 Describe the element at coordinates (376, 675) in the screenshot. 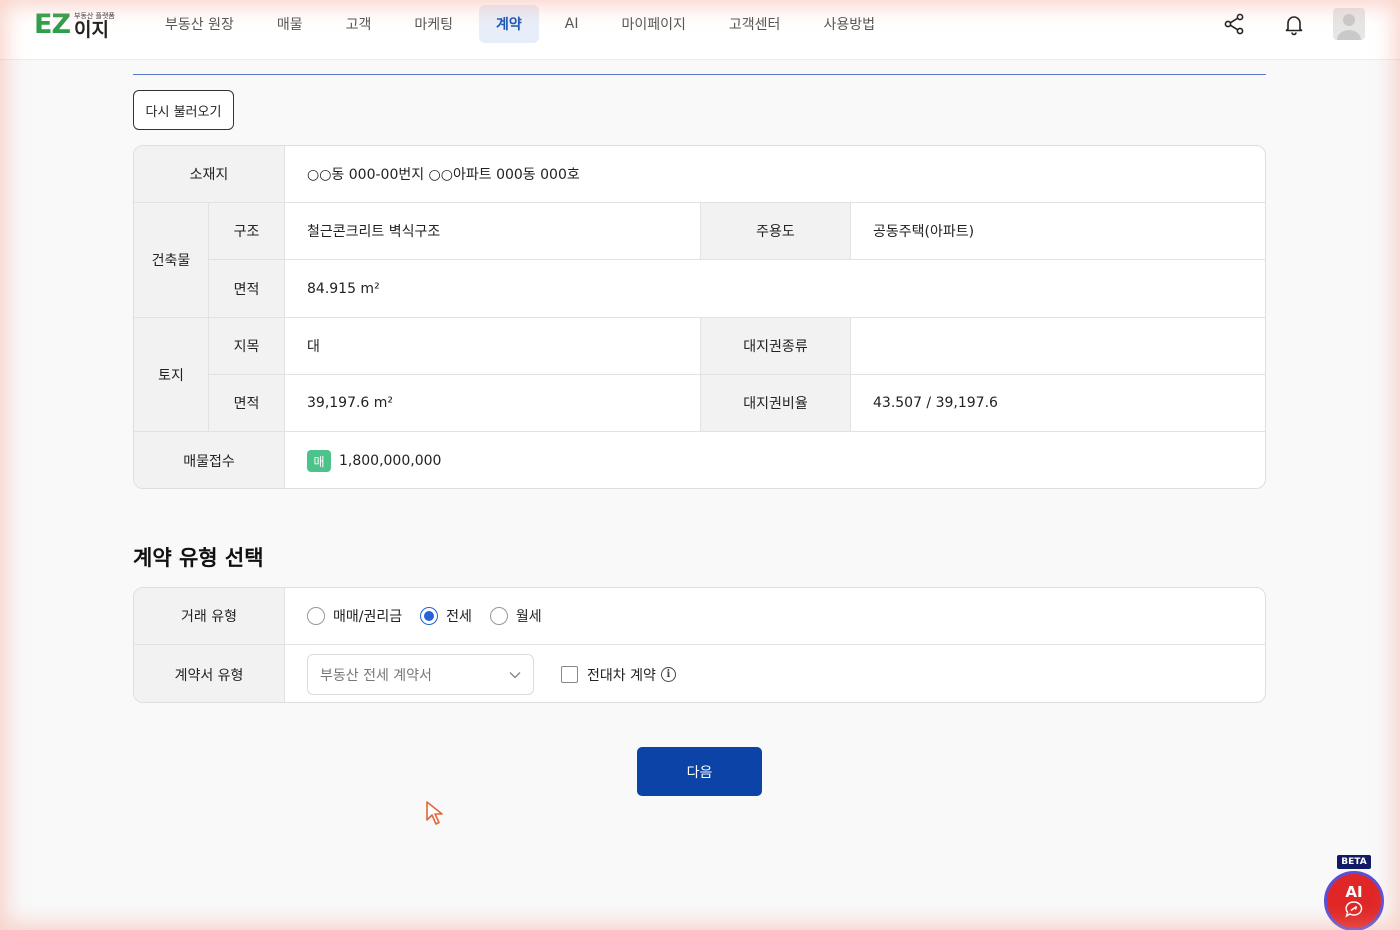

I see `doc-type-value: 부동산 전세 계약서` at that location.